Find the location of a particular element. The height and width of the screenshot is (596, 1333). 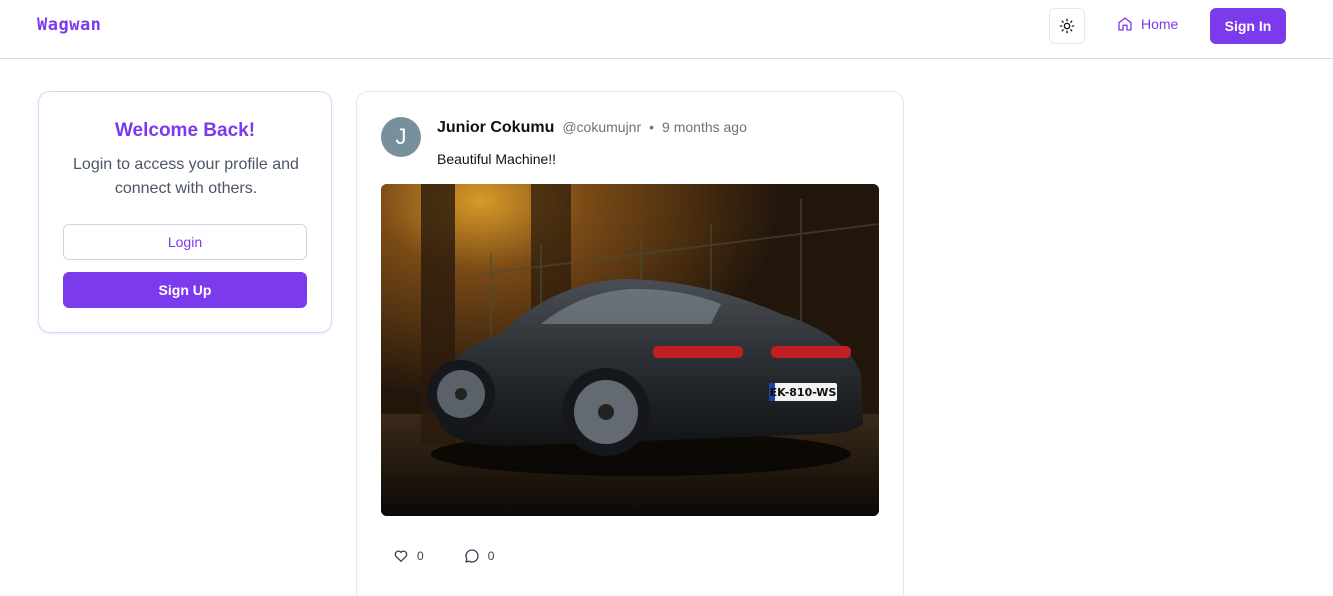

theme-toggle-button is located at coordinates (1067, 26).